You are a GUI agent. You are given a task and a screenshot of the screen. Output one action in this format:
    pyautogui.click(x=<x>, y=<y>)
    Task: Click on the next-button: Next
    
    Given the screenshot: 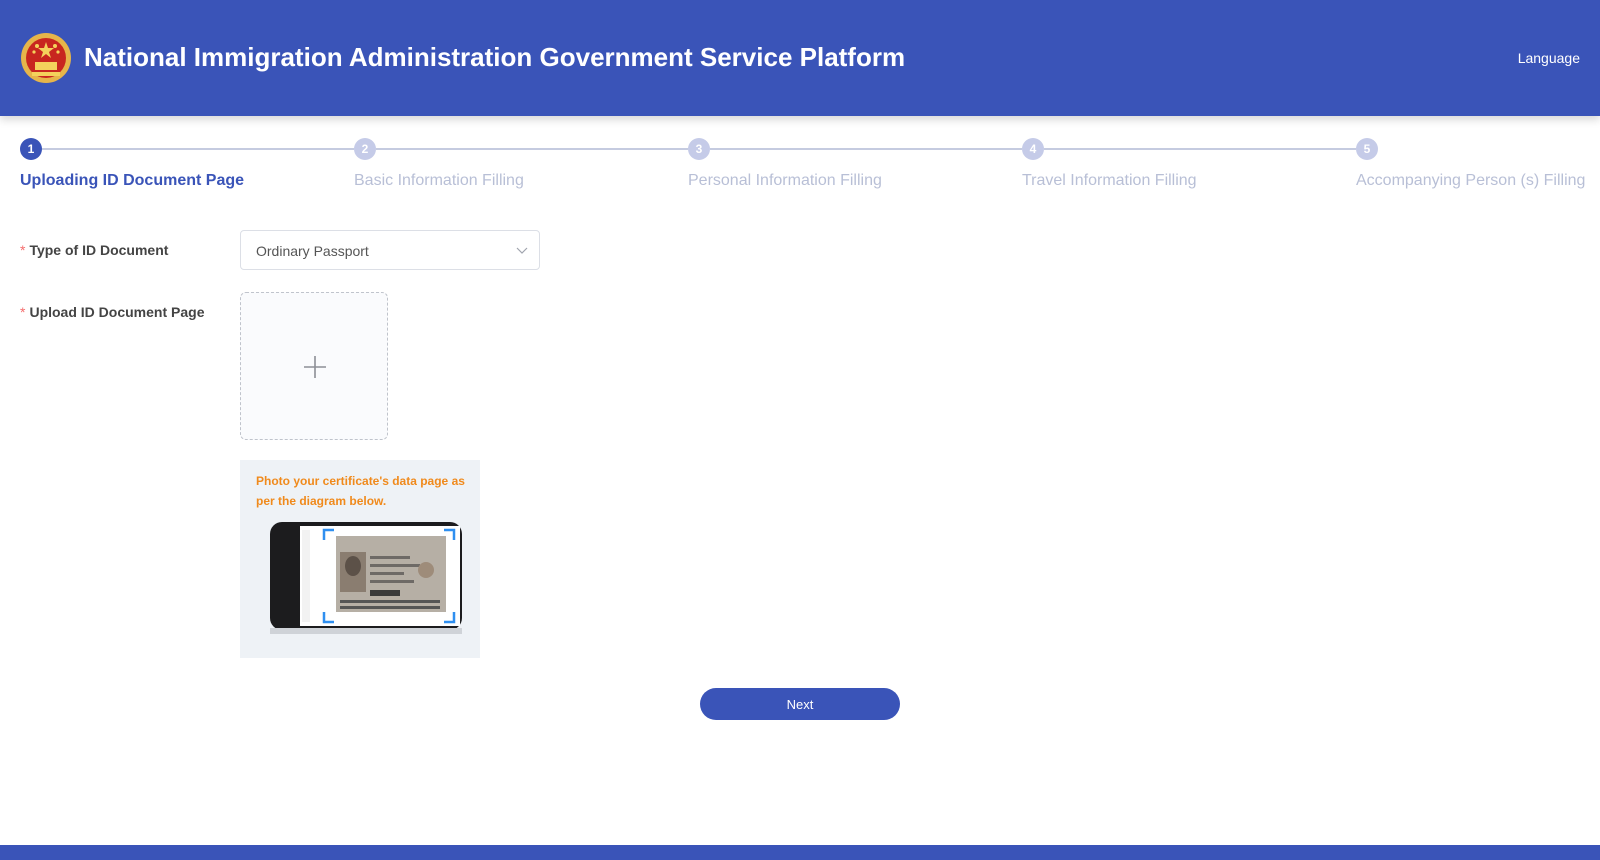 What is the action you would take?
    pyautogui.click(x=800, y=704)
    